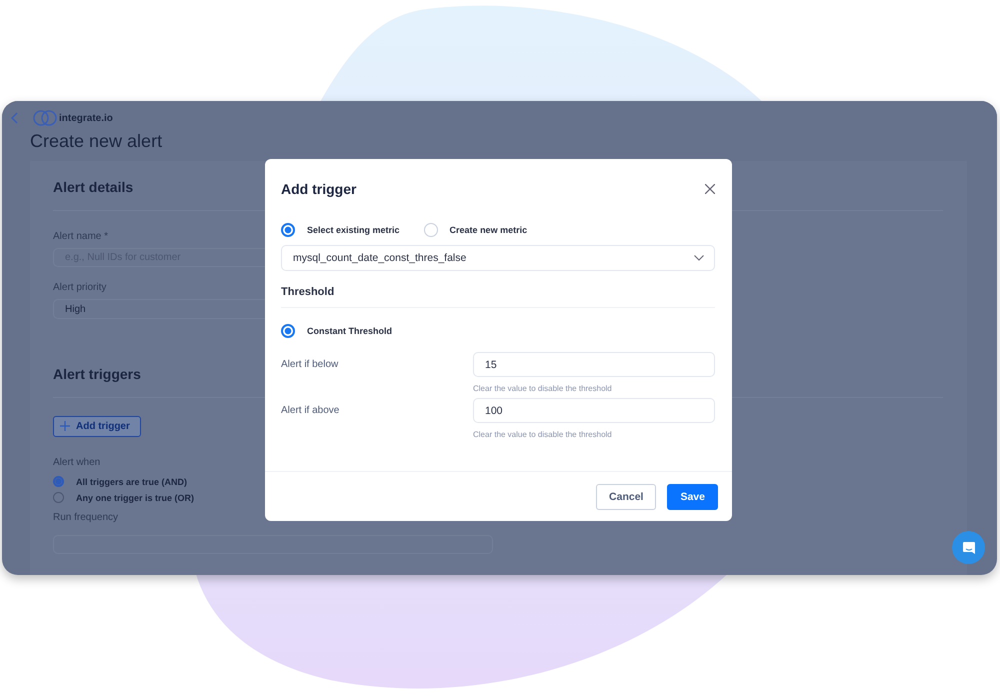  I want to click on chat-button, so click(968, 547).